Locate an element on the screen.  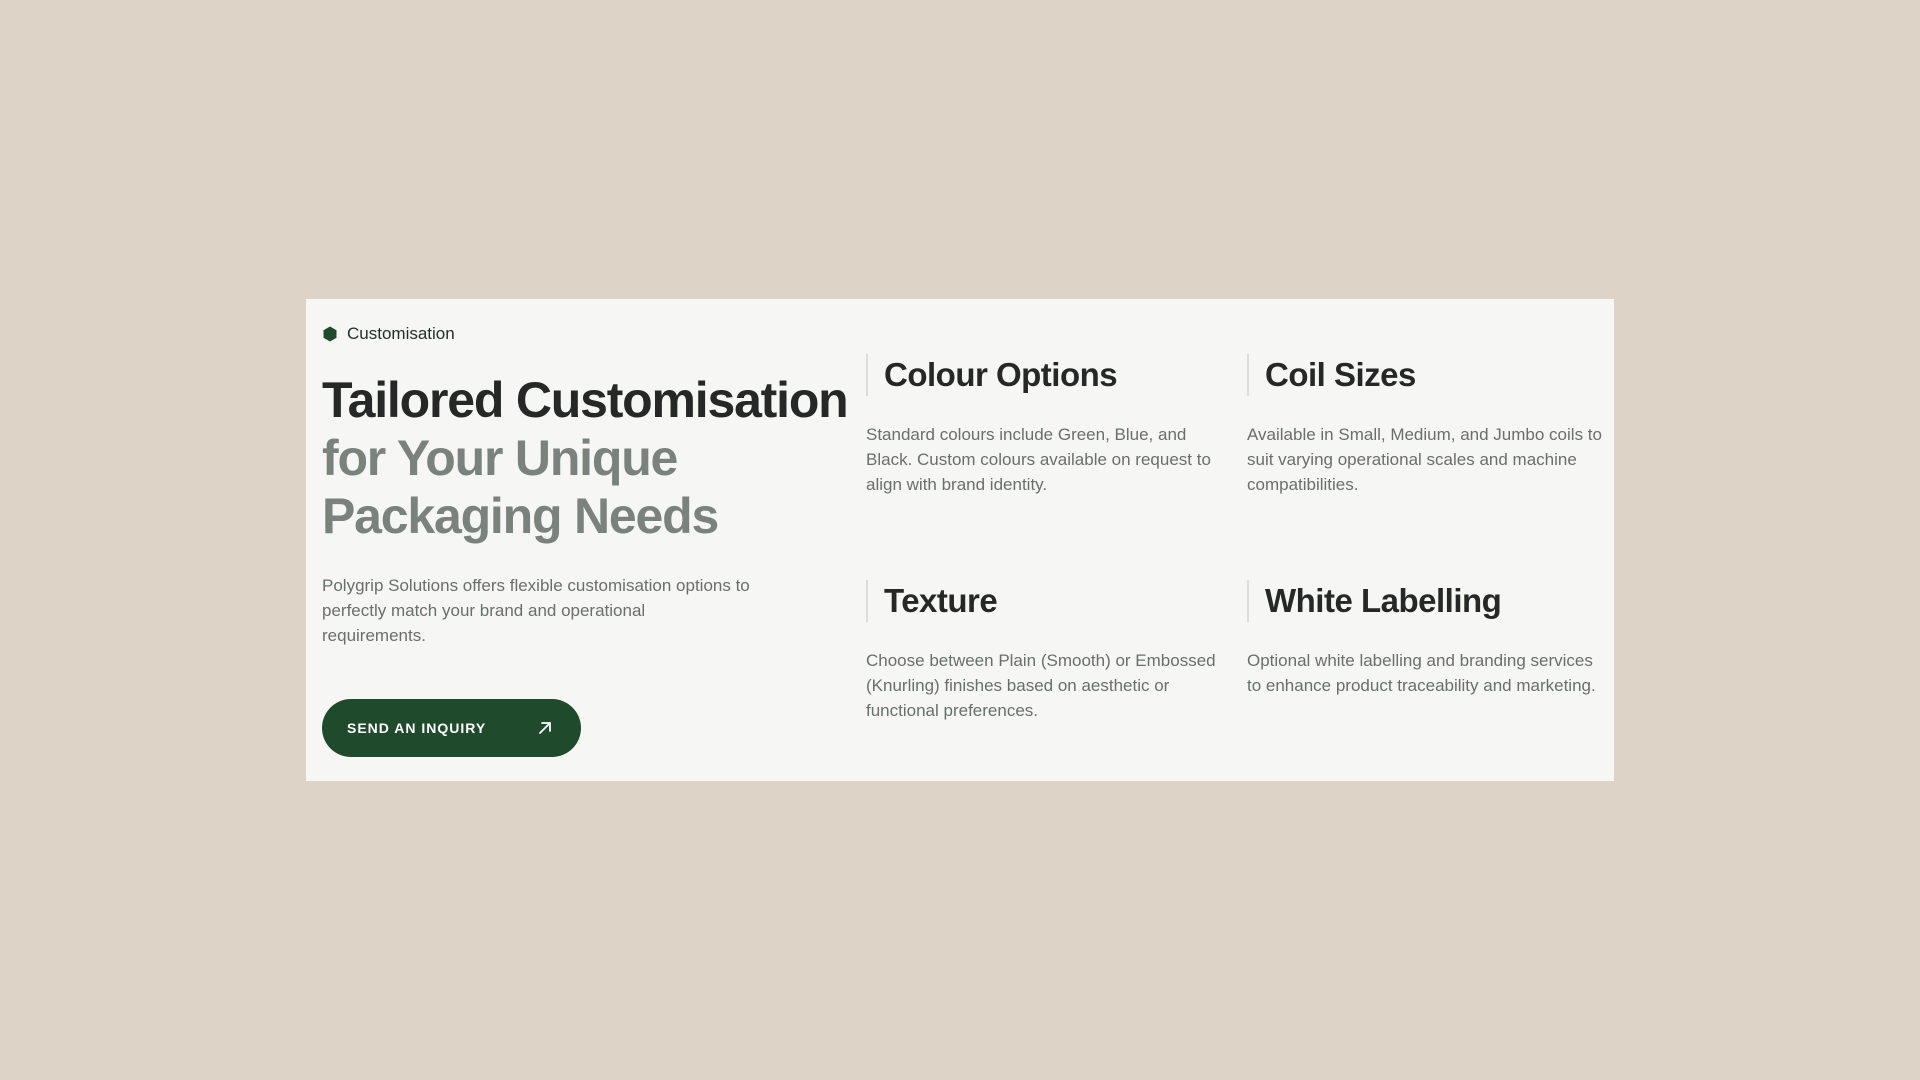
feature-title-wrap: Colour Options is located at coordinates (1044, 375).